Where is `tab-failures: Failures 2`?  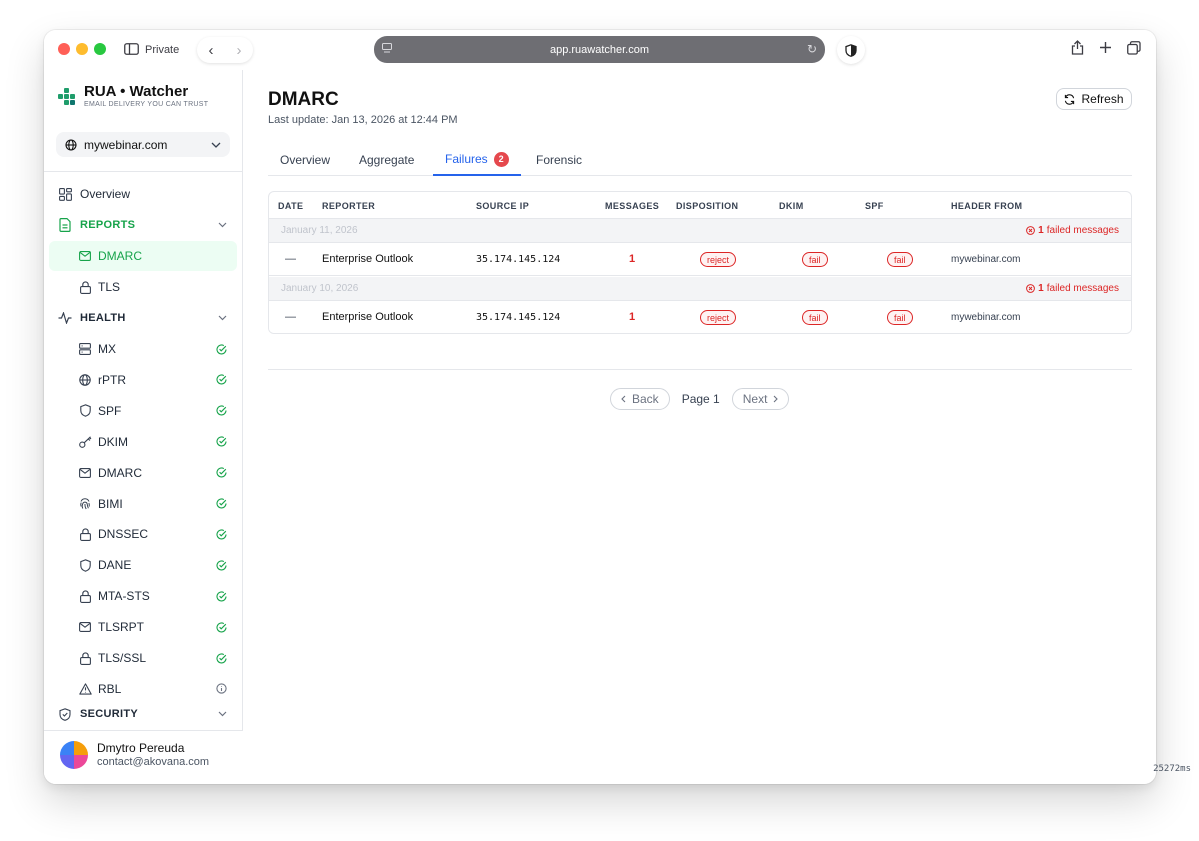
tab-failures: Failures 2 is located at coordinates (477, 160).